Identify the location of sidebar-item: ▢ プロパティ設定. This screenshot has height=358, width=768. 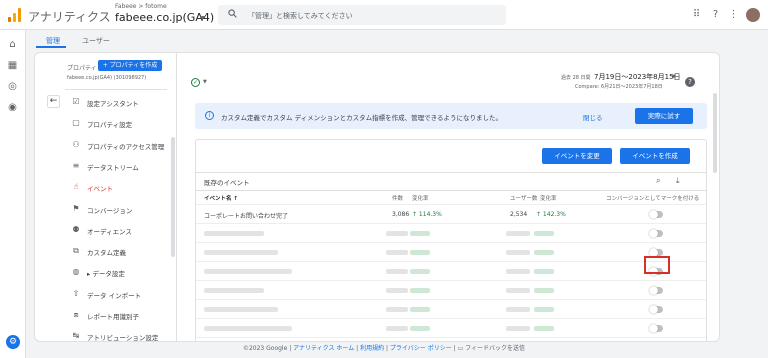
(120, 124).